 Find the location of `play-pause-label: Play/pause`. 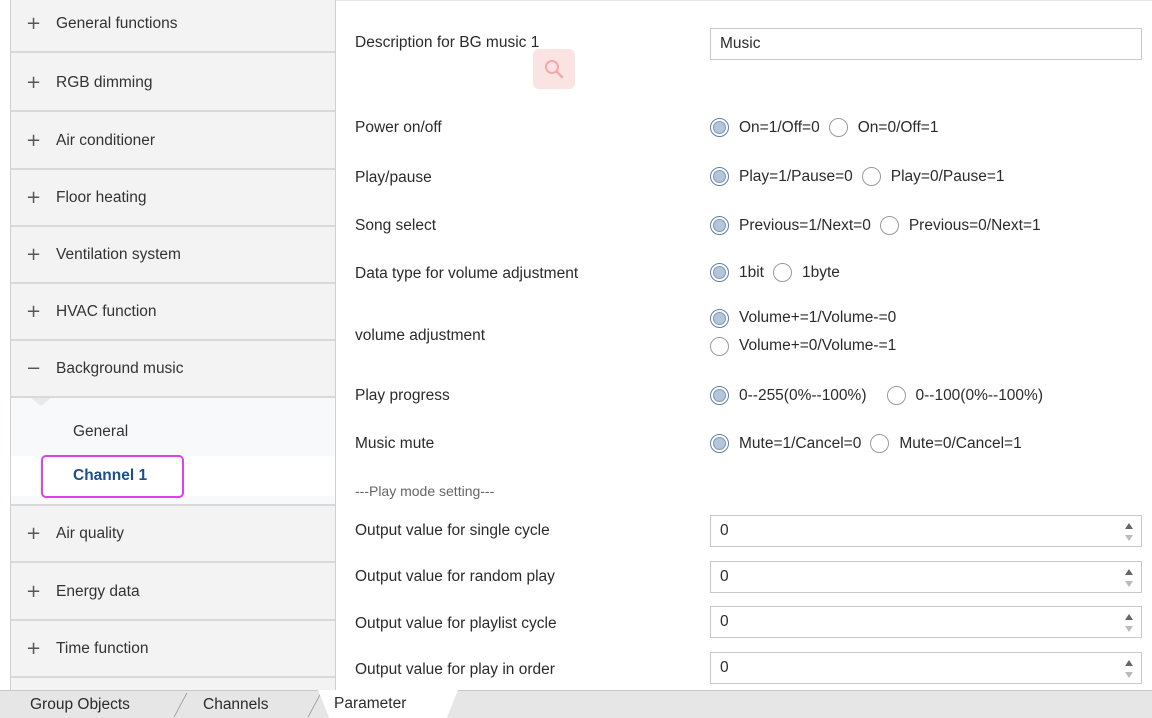

play-pause-label: Play/pause is located at coordinates (393, 177).